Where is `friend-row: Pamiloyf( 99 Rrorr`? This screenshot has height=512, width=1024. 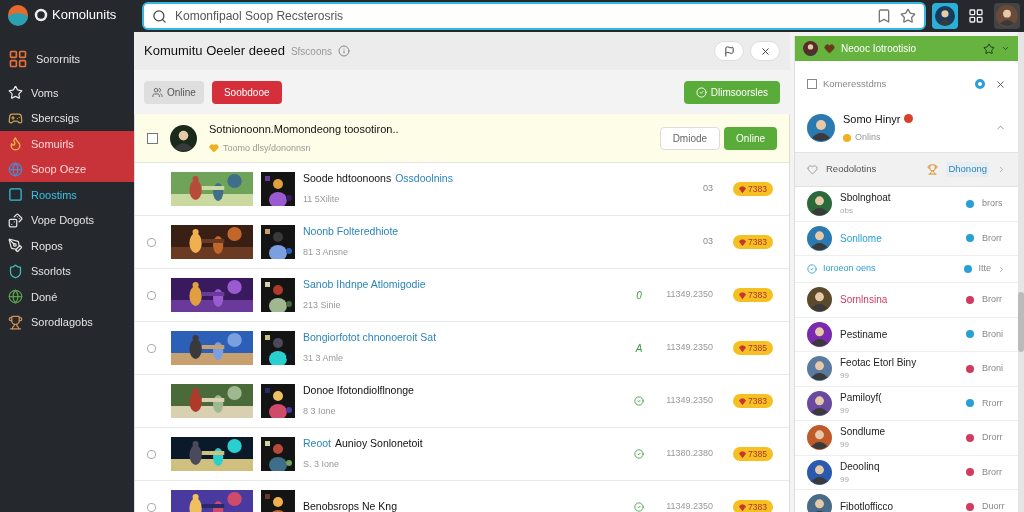
friend-row: Pamiloyf( 99 Rrorr is located at coordinates (906, 403).